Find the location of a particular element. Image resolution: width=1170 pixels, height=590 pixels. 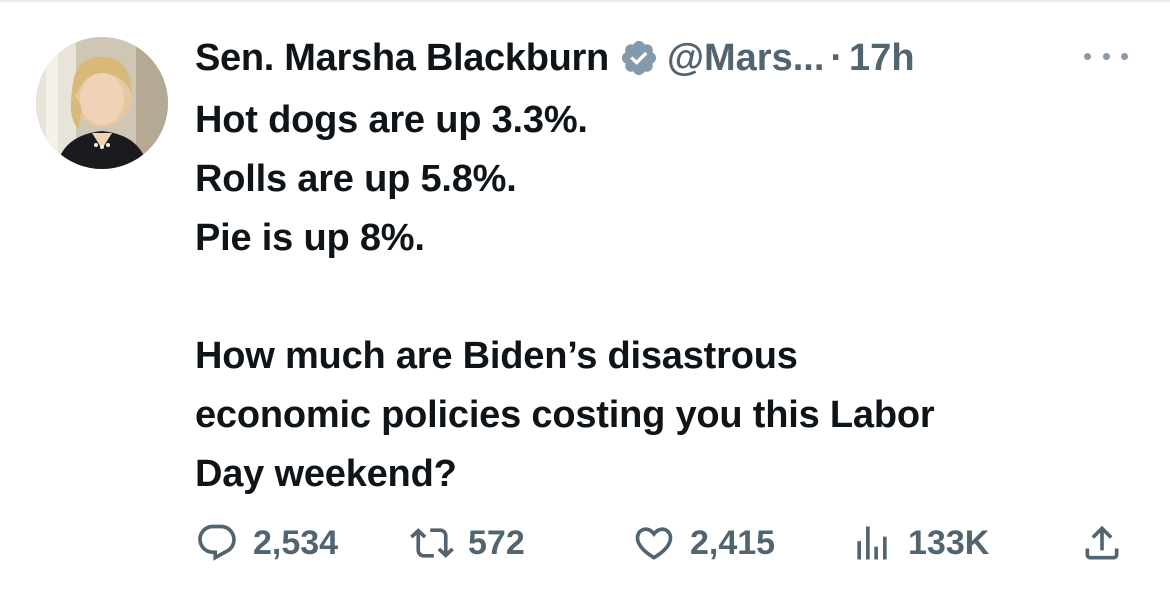

avatar-photo is located at coordinates (102, 103).